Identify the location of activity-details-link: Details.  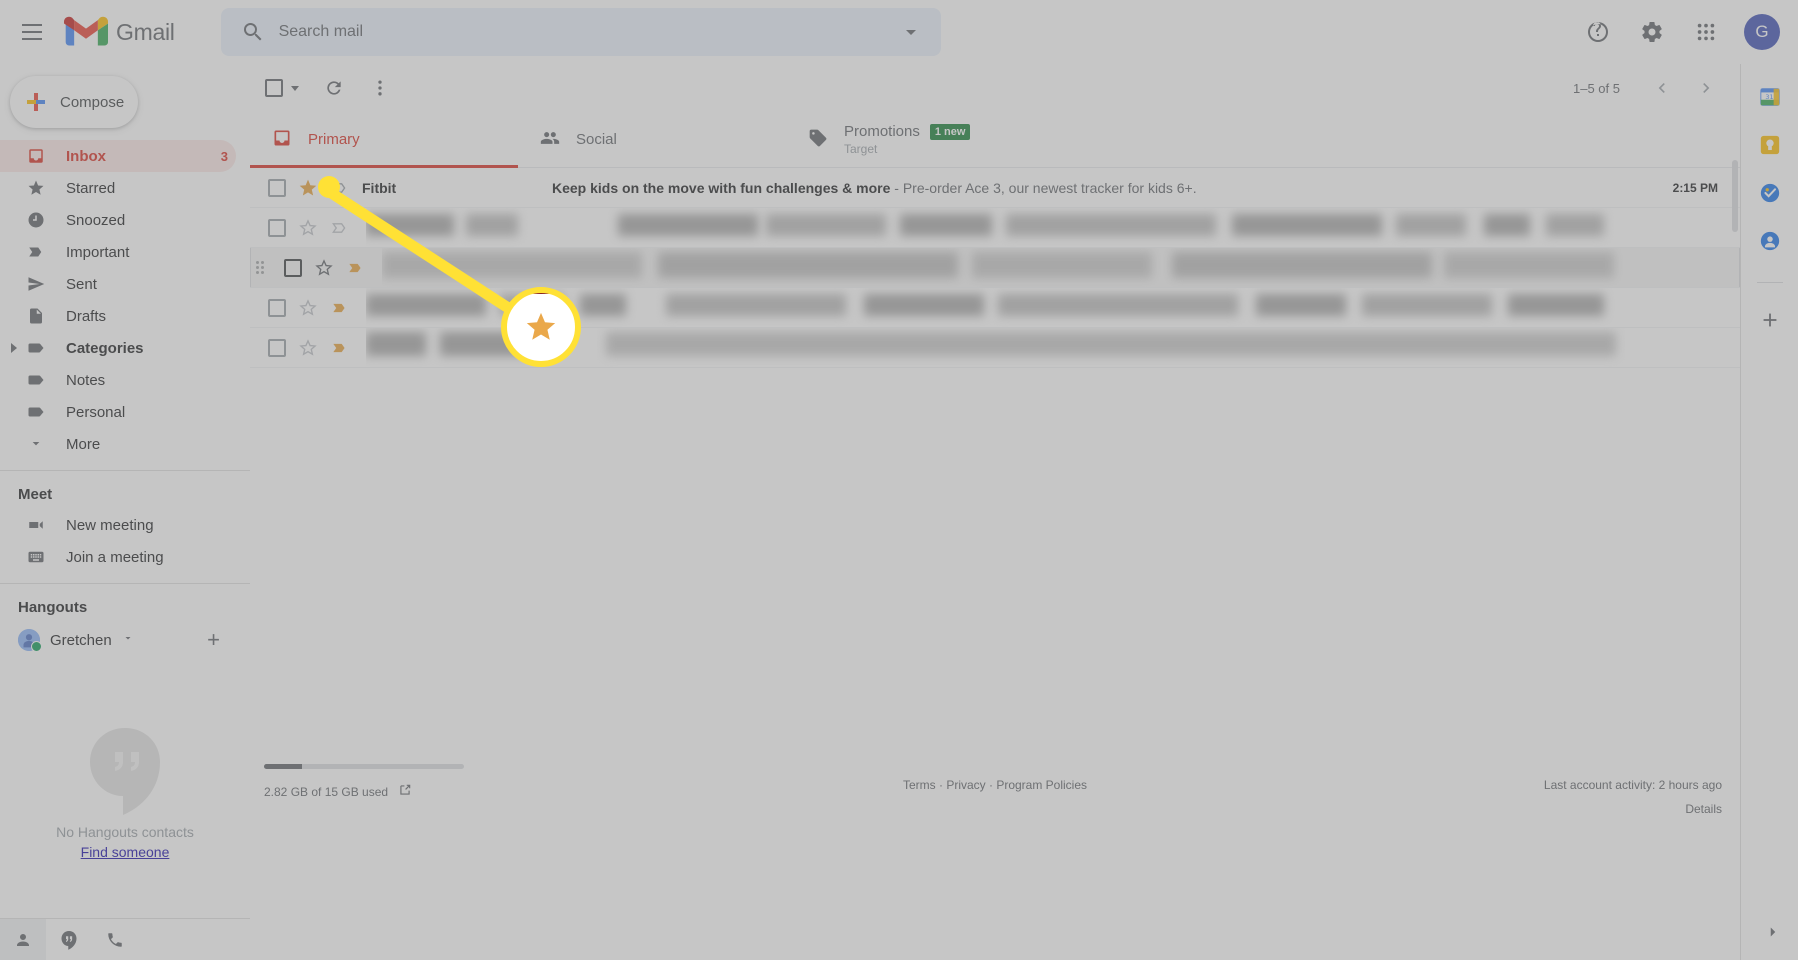
(1521, 809).